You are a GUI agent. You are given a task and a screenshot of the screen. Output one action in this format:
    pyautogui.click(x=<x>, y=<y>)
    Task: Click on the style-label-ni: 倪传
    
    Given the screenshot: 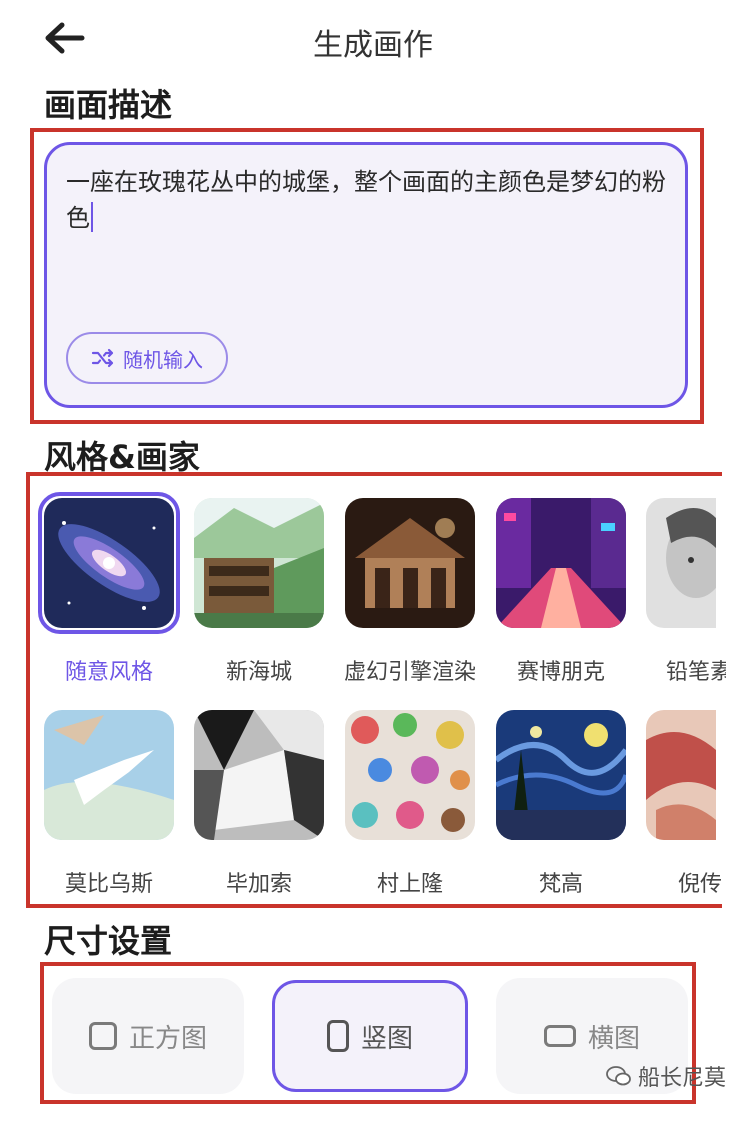 What is the action you would take?
    pyautogui.click(x=700, y=884)
    